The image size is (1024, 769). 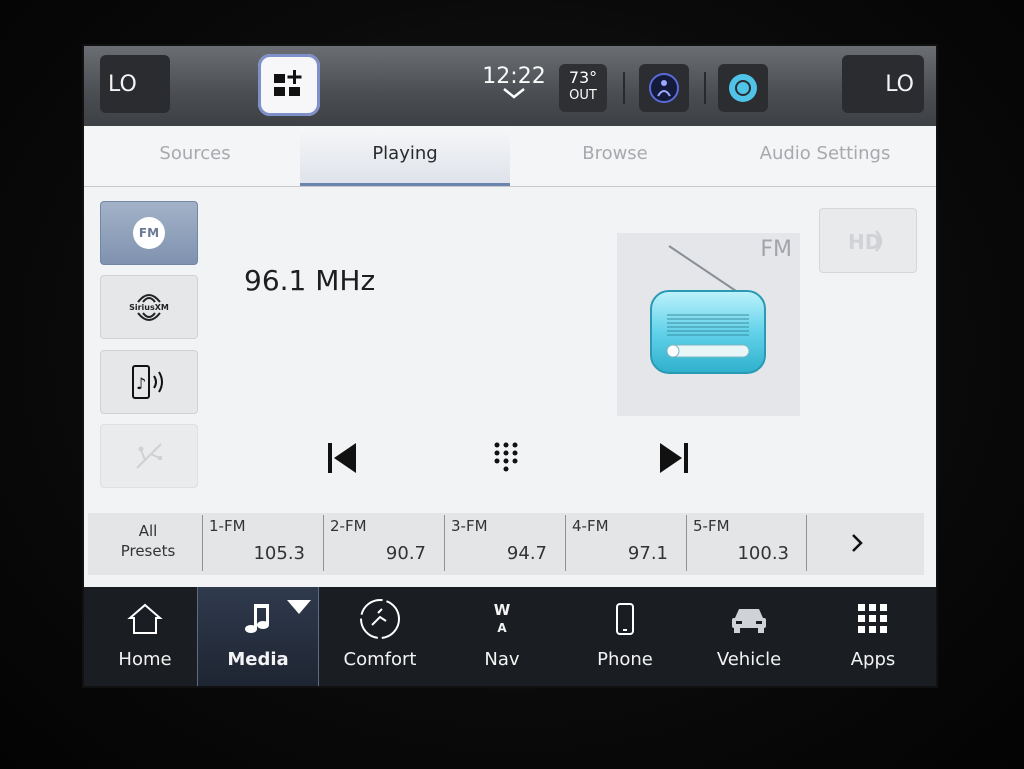 I want to click on usb-icon, so click(x=149, y=456).